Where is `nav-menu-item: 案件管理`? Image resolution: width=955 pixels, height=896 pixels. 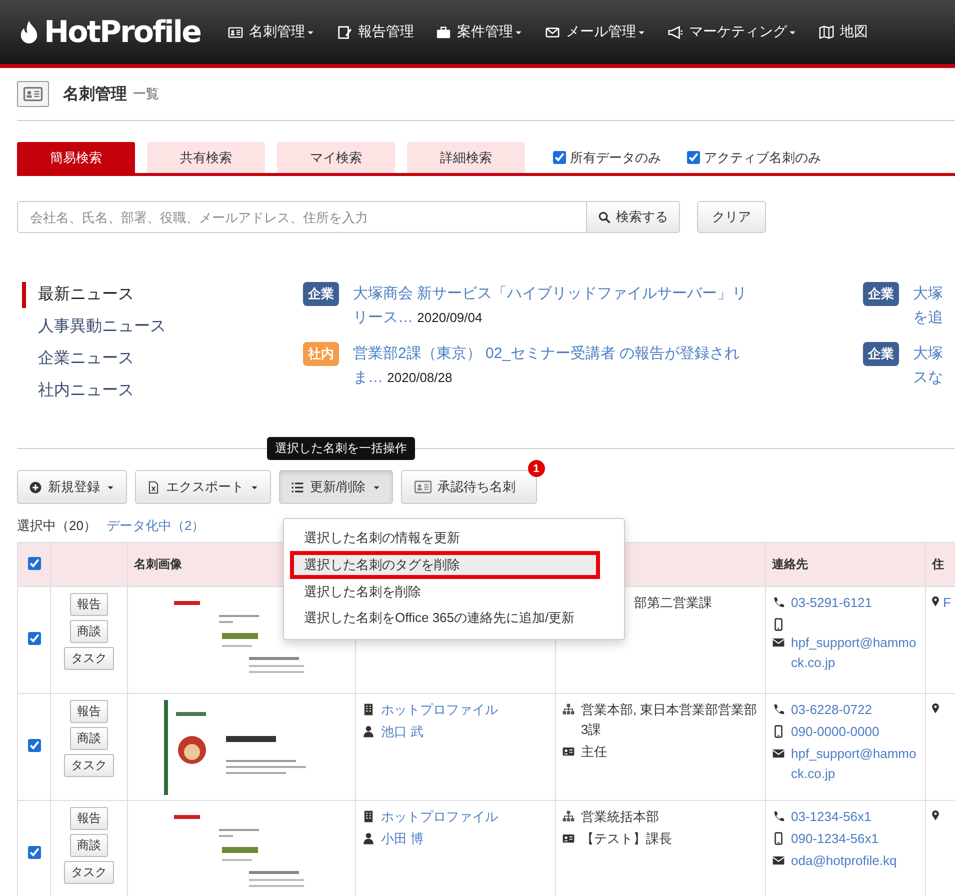
nav-menu-item: 案件管理 is located at coordinates (479, 32).